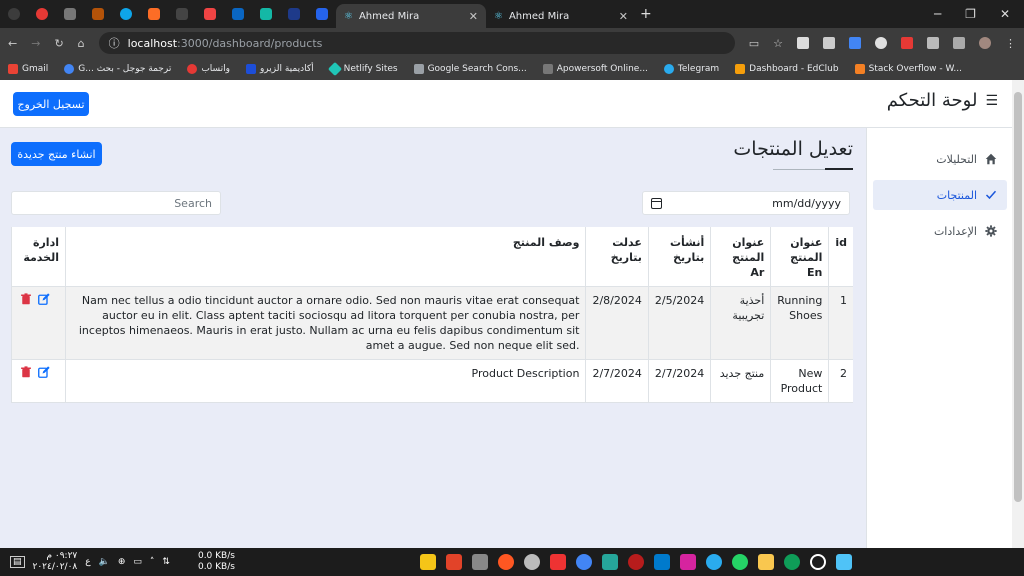 Image resolution: width=1024 pixels, height=576 pixels. Describe the element at coordinates (104, 562) in the screenshot. I see `volume-icon: 🔈` at that location.